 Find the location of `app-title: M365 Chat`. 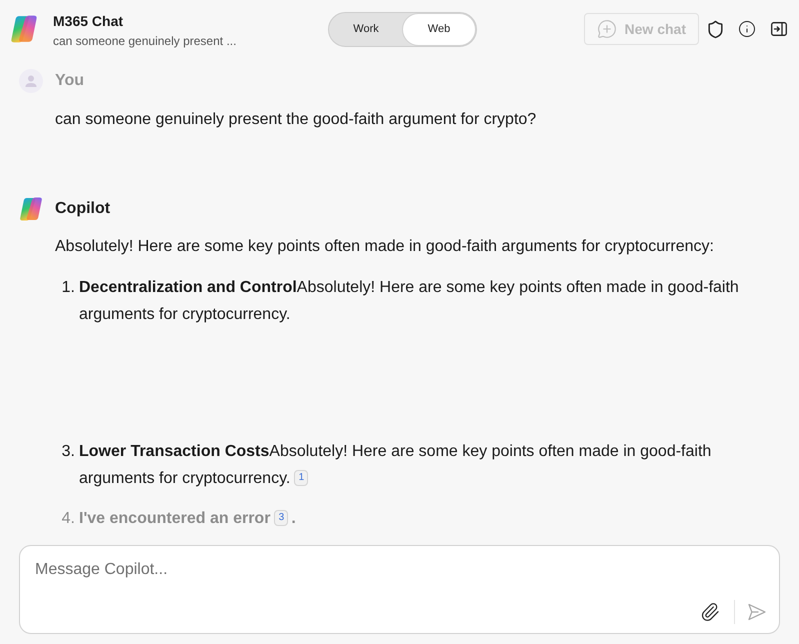

app-title: M365 Chat is located at coordinates (88, 21).